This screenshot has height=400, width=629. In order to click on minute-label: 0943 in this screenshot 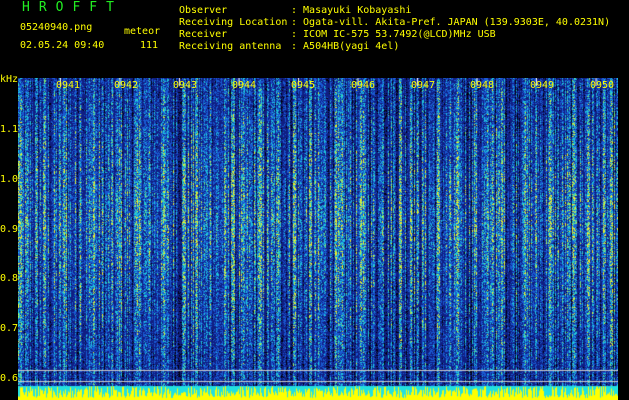, I will do `click(185, 85)`.